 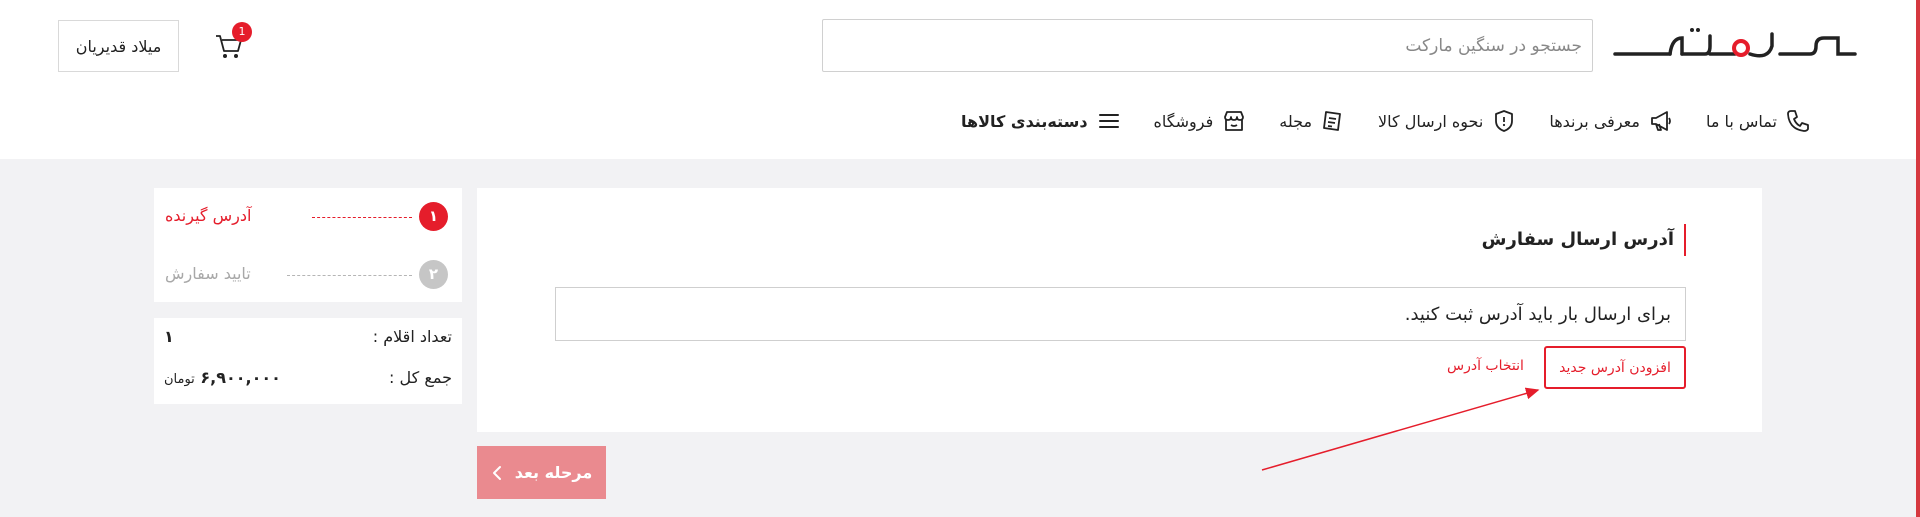 What do you see at coordinates (169, 336) in the screenshot?
I see `items-count-value: ۱` at bounding box center [169, 336].